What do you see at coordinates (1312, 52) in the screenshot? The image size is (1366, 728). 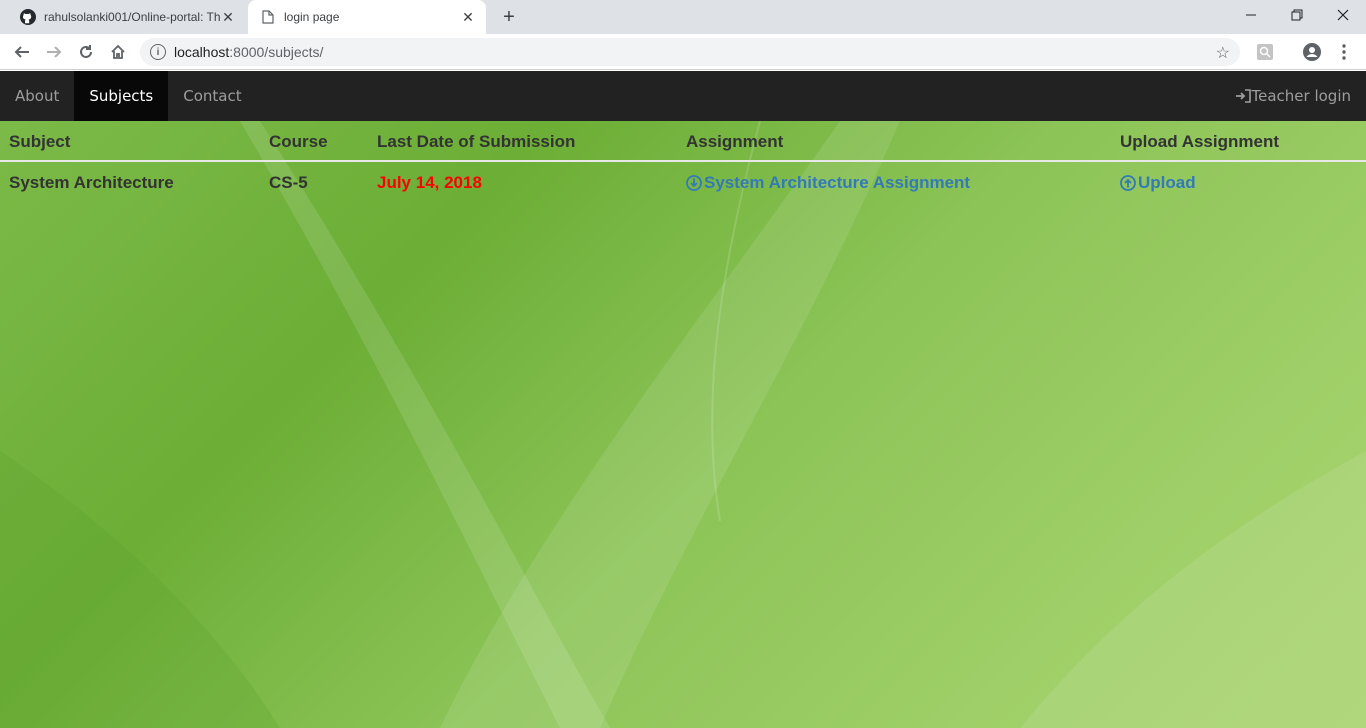 I see `profile-icon` at bounding box center [1312, 52].